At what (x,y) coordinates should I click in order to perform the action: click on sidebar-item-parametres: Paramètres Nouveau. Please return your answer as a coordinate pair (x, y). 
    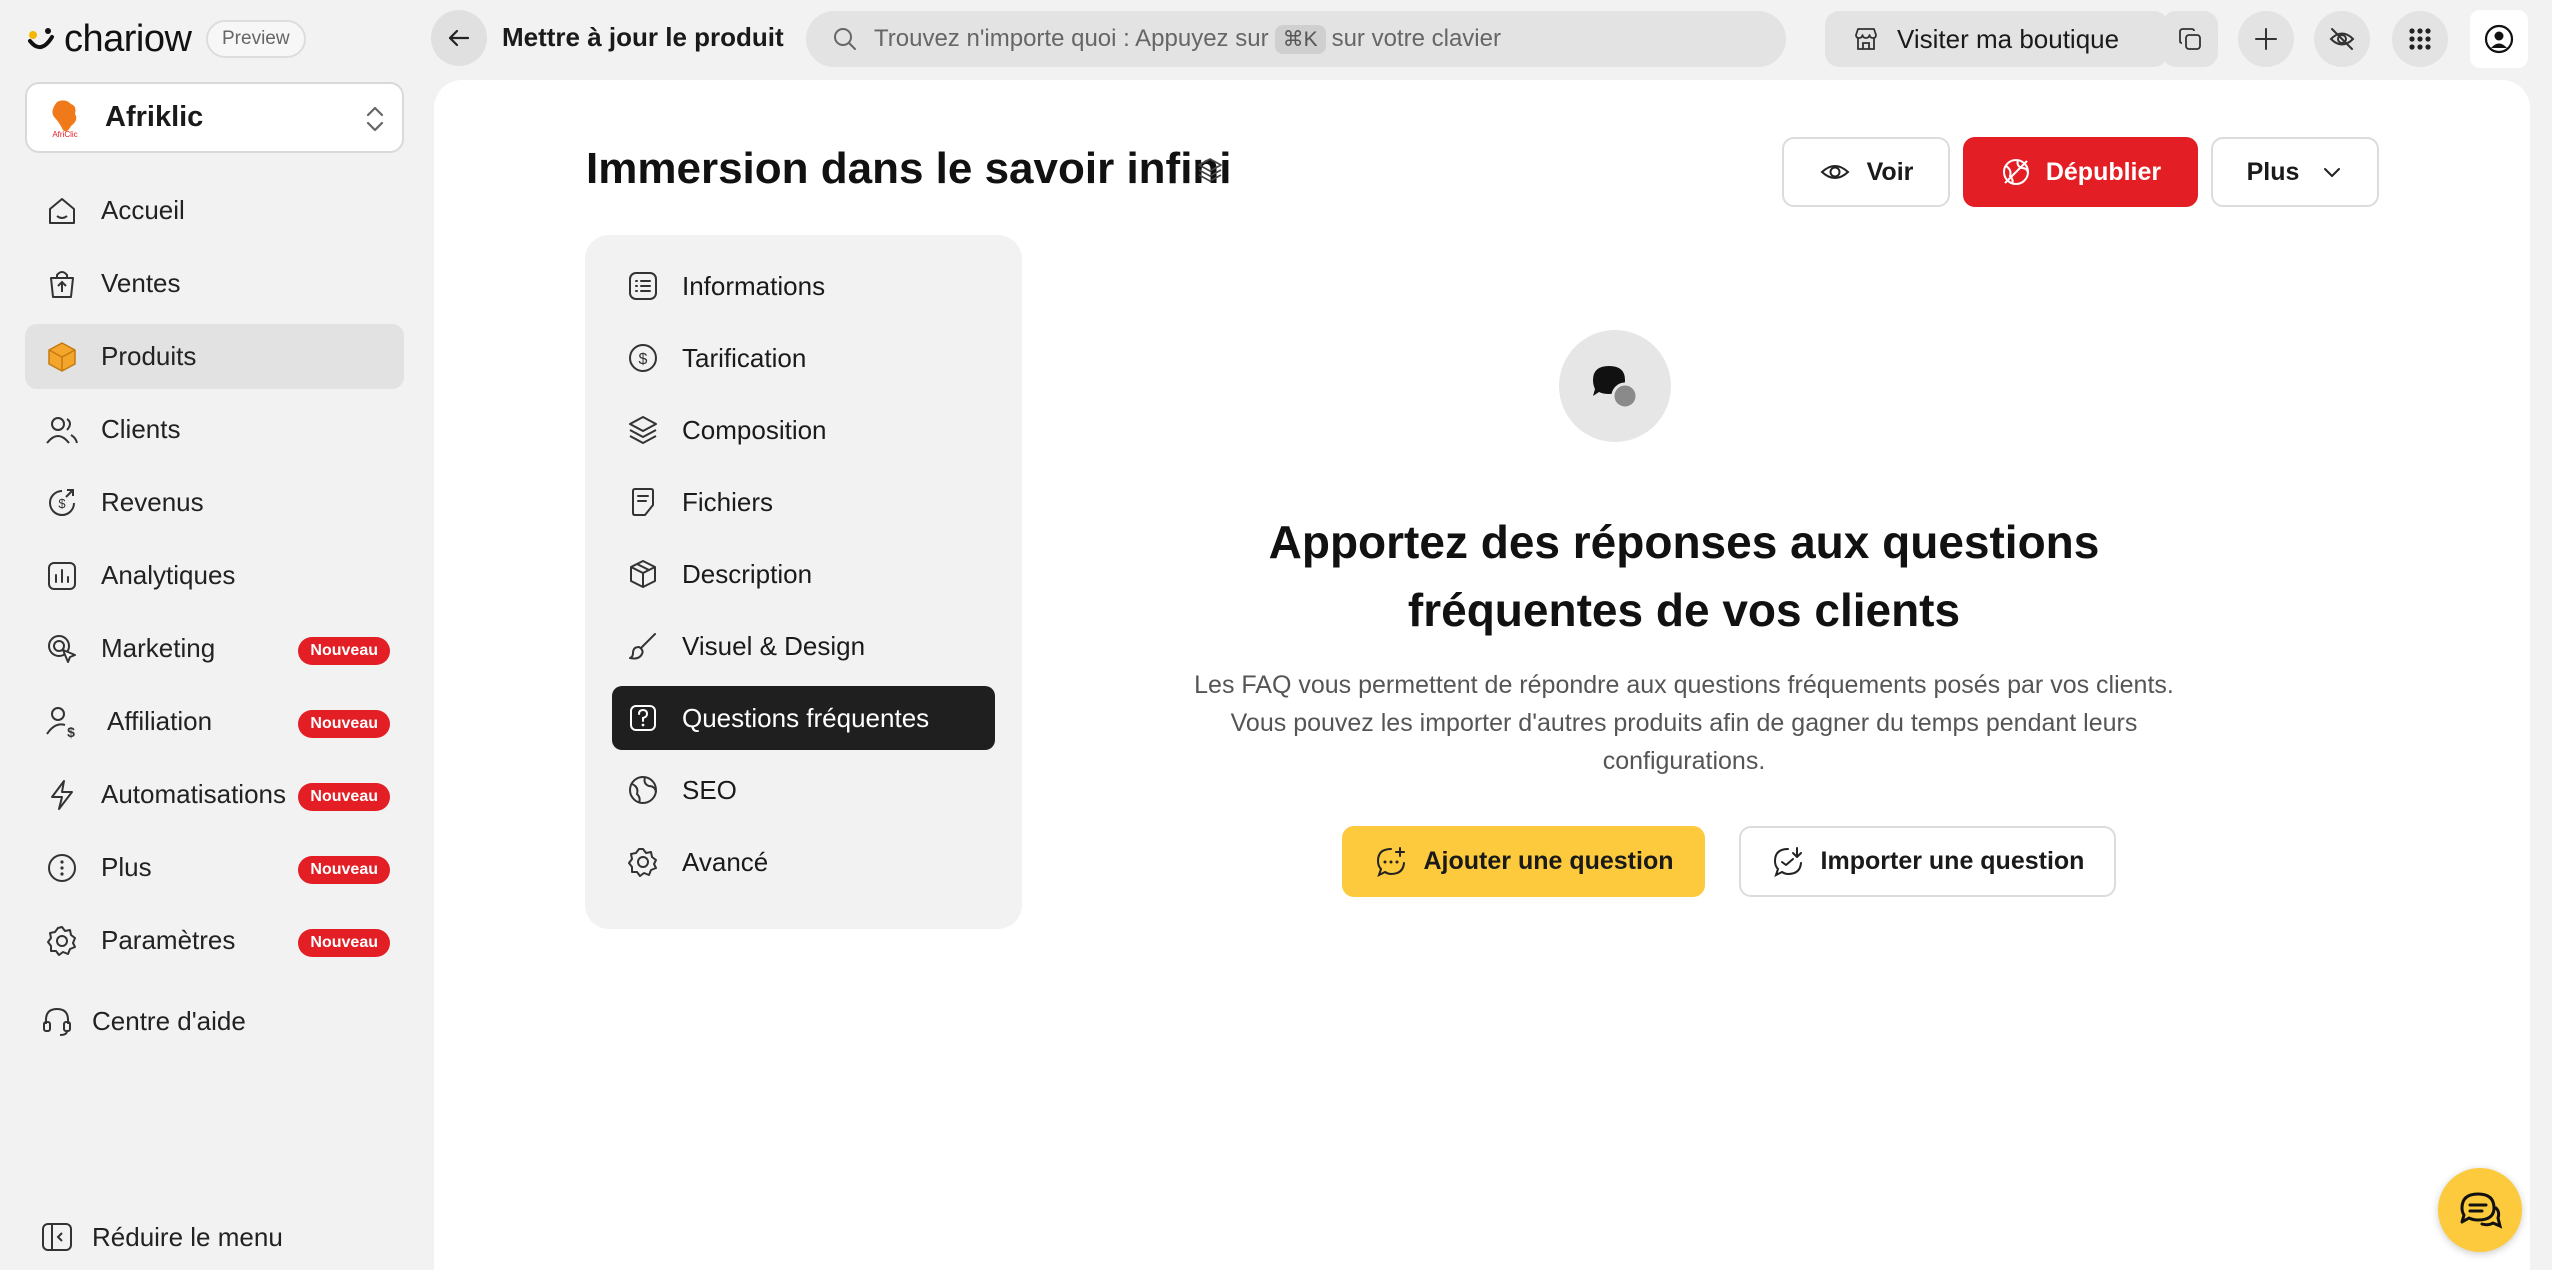
    Looking at the image, I should click on (214, 940).